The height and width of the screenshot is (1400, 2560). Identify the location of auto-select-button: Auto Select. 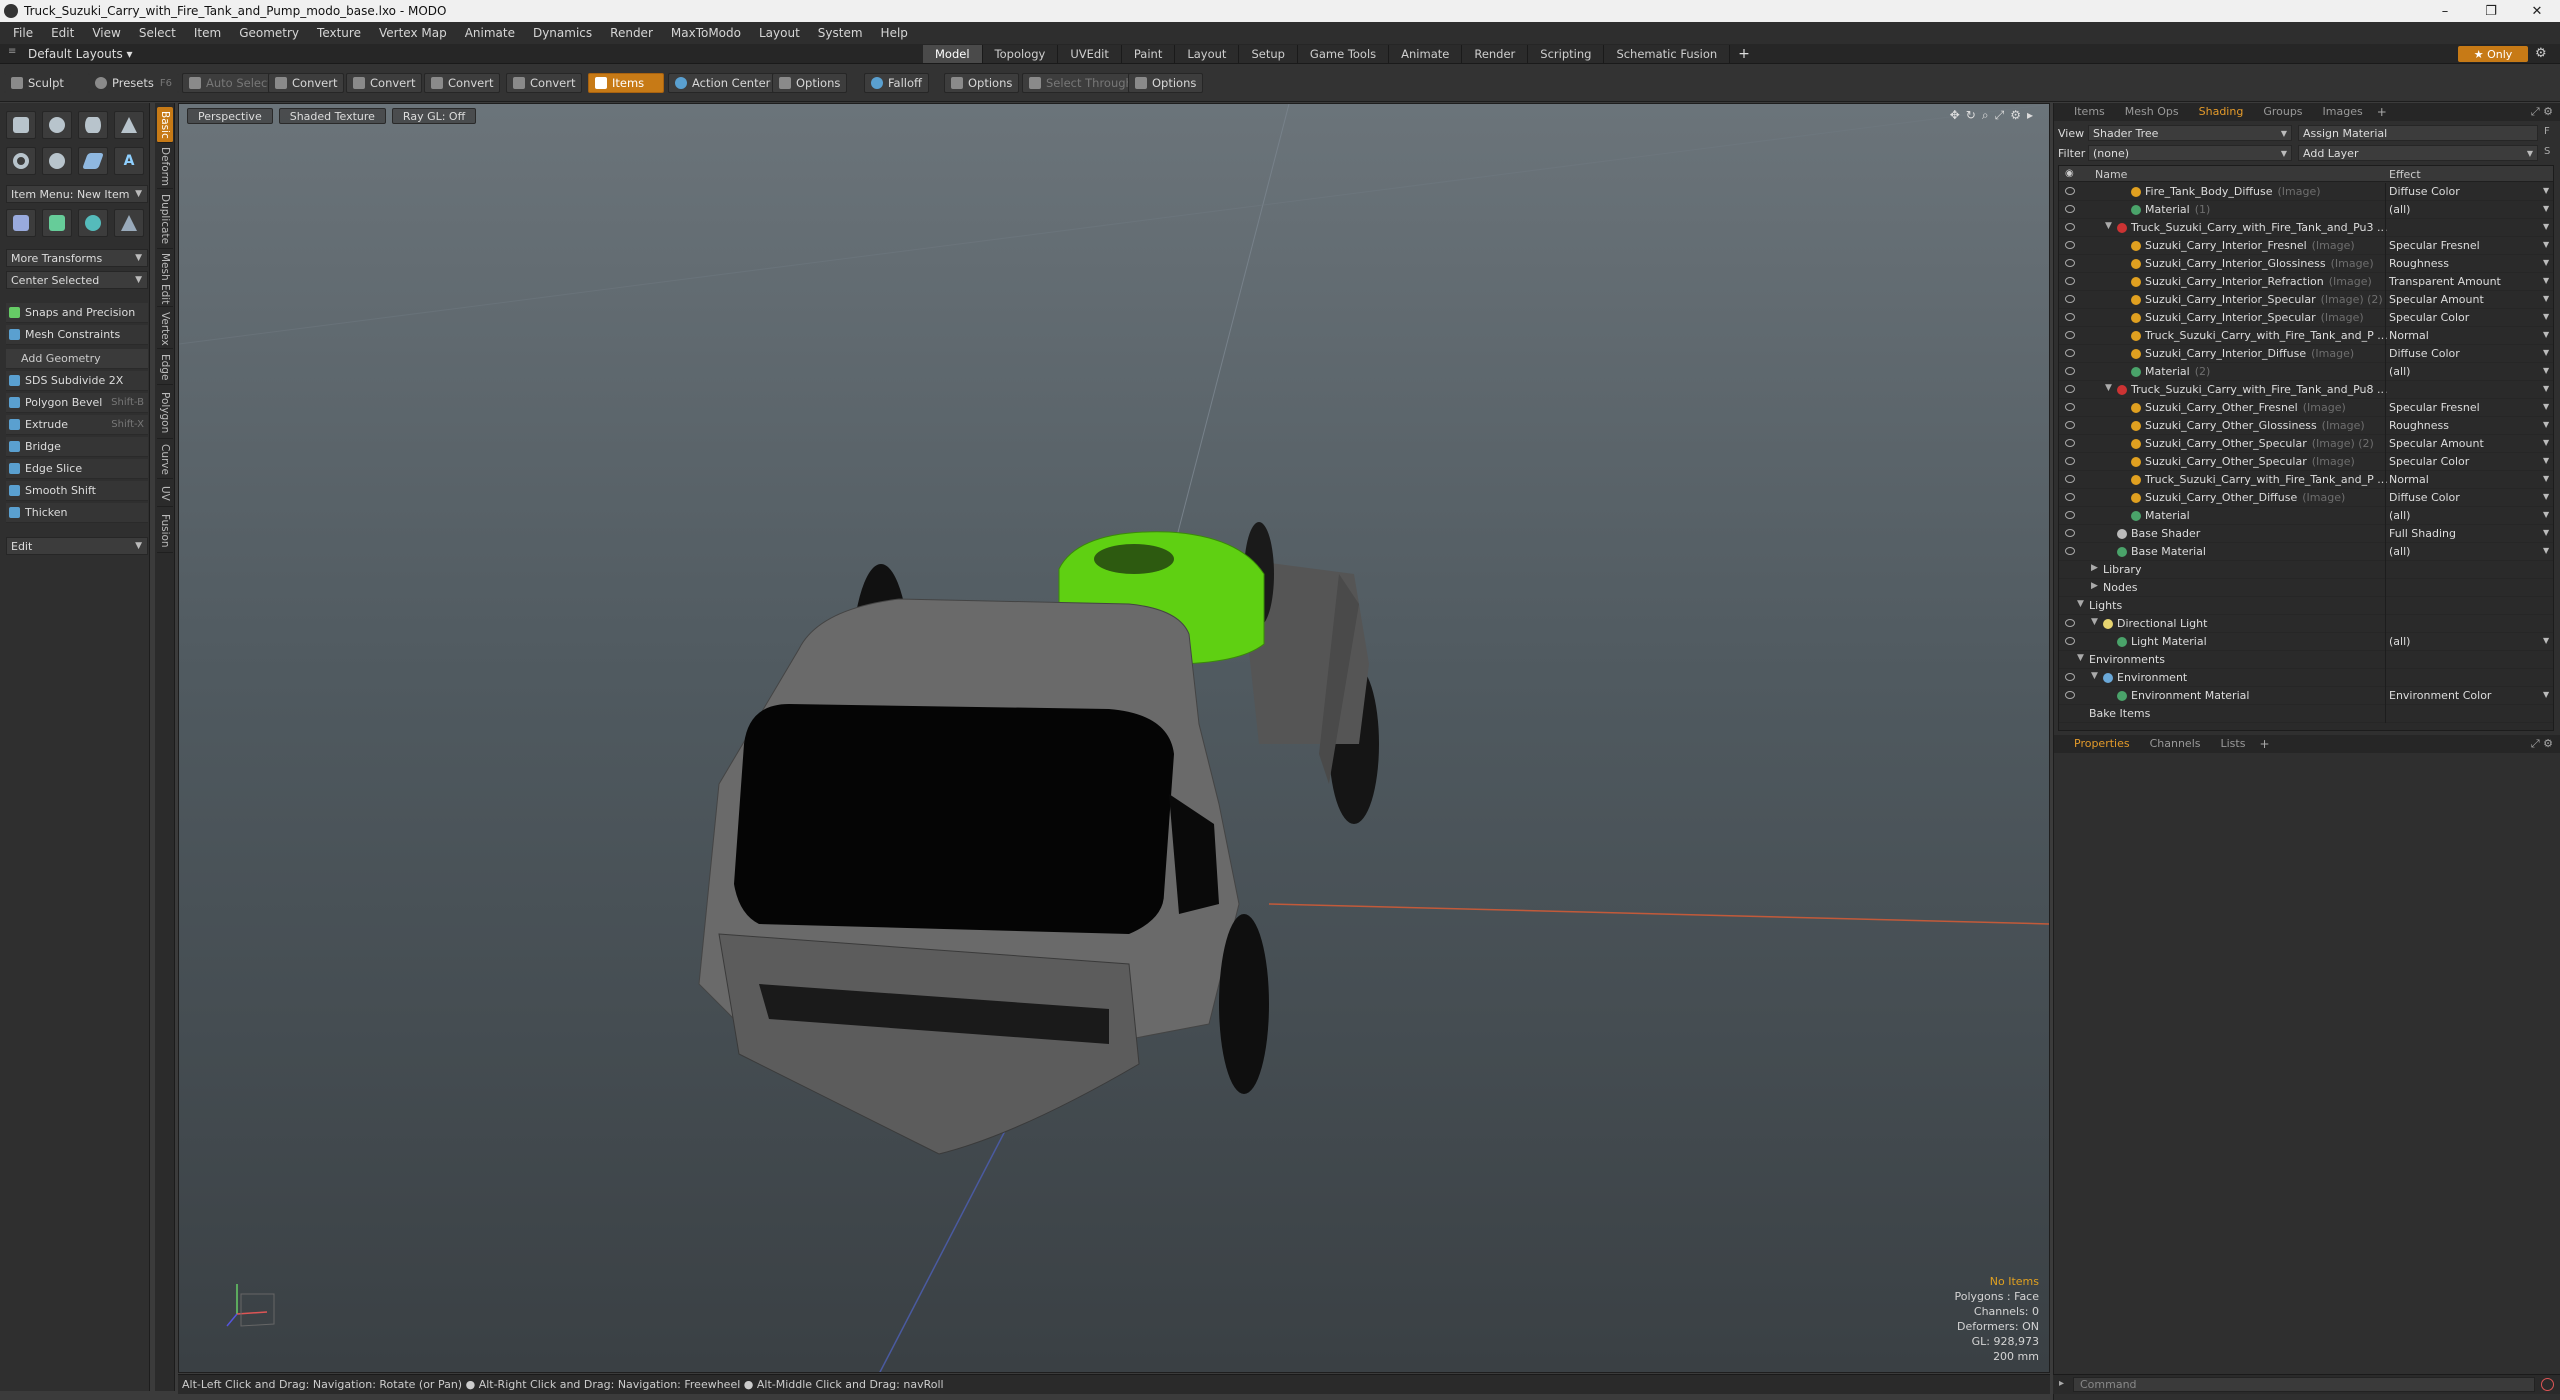
(230, 83).